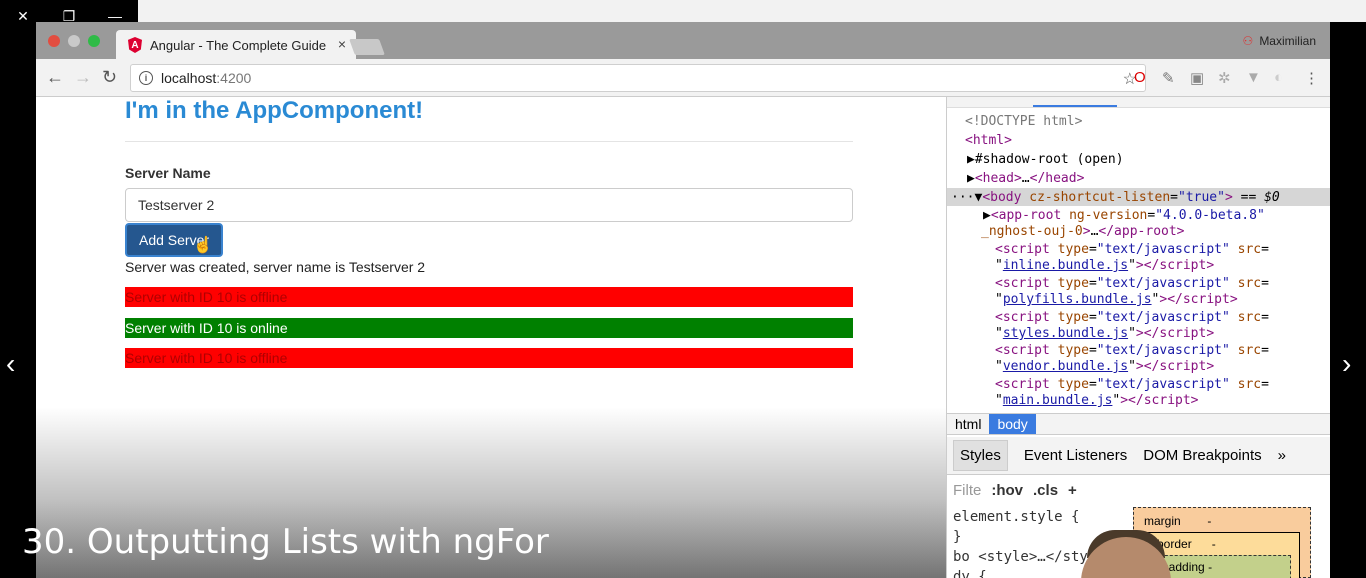 The image size is (1366, 578). I want to click on tab-angular: A Angular - The Complete Guide ×, so click(236, 45).